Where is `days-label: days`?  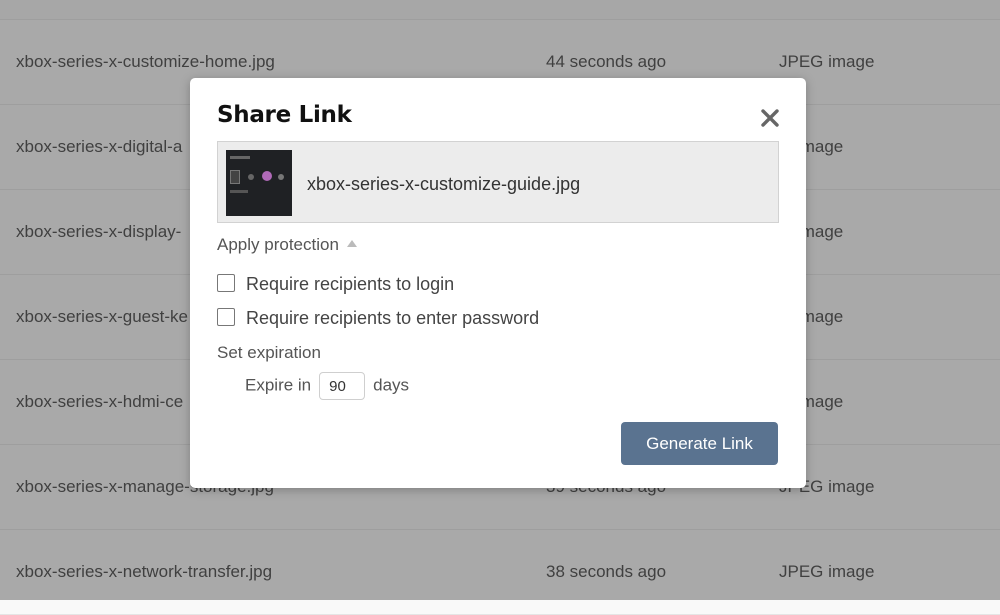 days-label: days is located at coordinates (391, 385).